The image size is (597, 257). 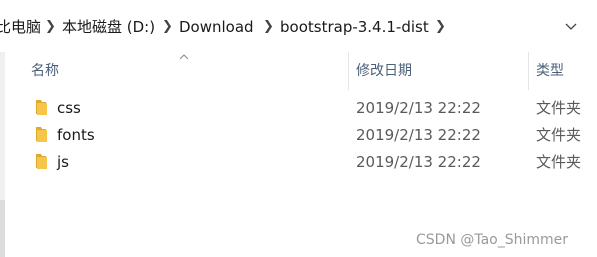 I want to click on breadcrumb-bootstrap-dist: bootstrap-3.4.1-dist, so click(x=354, y=27).